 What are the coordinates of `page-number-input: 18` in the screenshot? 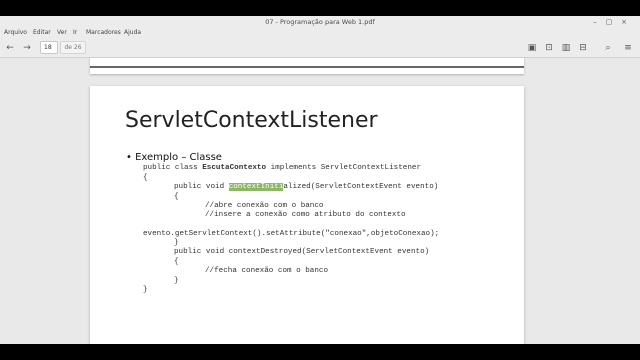 It's located at (49, 47).